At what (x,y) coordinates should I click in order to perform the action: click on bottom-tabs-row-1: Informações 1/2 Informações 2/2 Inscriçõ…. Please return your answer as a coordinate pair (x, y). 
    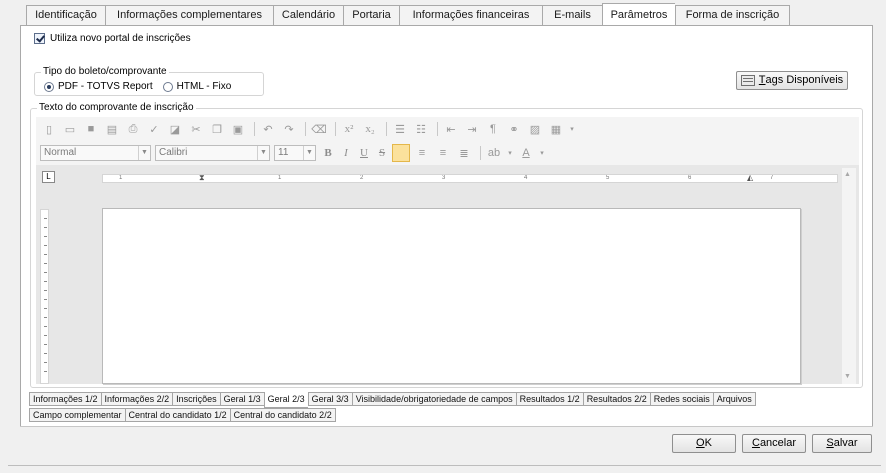
    Looking at the image, I should click on (392, 400).